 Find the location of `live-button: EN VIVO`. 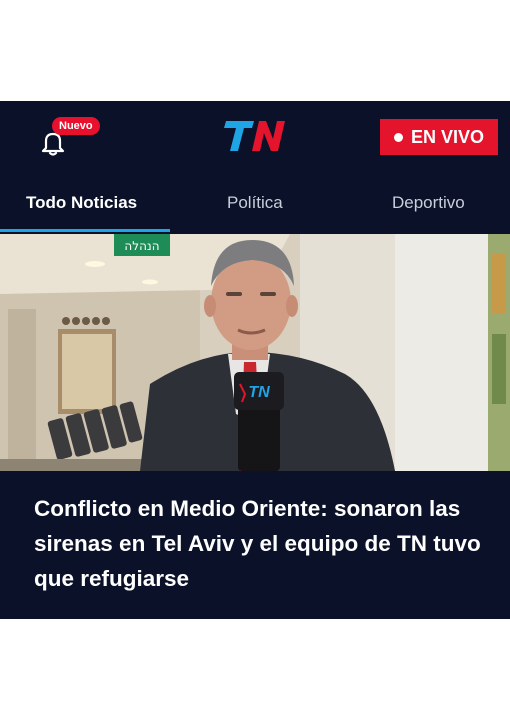

live-button: EN VIVO is located at coordinates (439, 137).